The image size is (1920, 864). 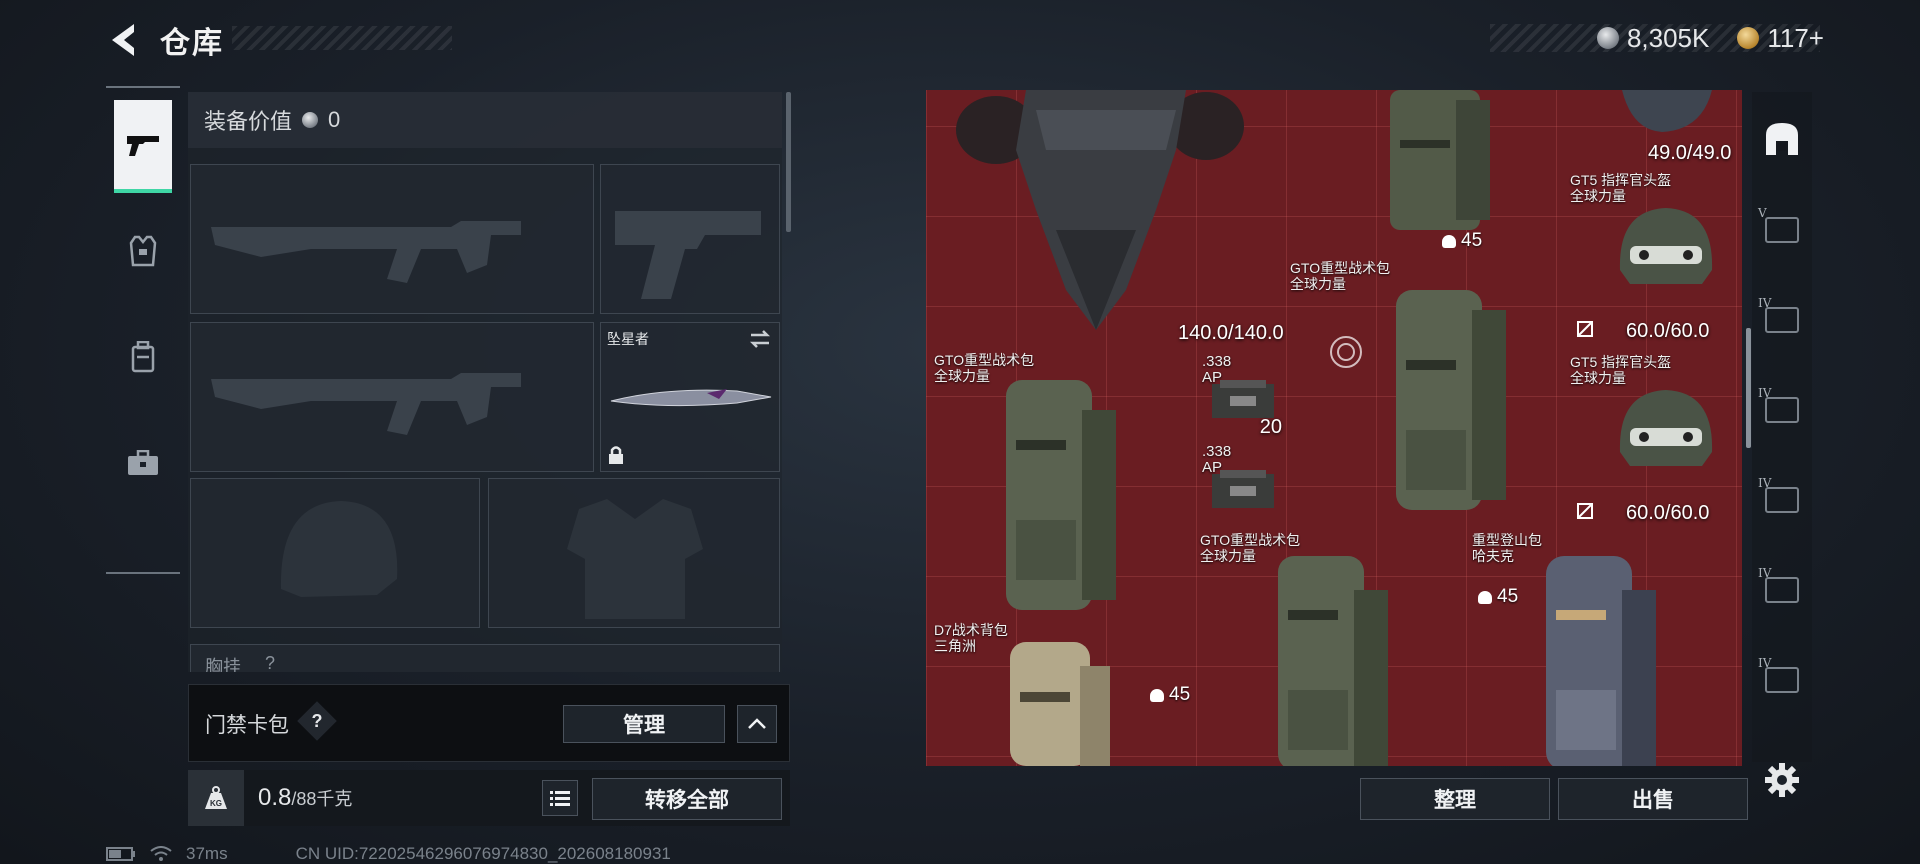 I want to click on melee-slot: 坠星者, so click(x=690, y=397).